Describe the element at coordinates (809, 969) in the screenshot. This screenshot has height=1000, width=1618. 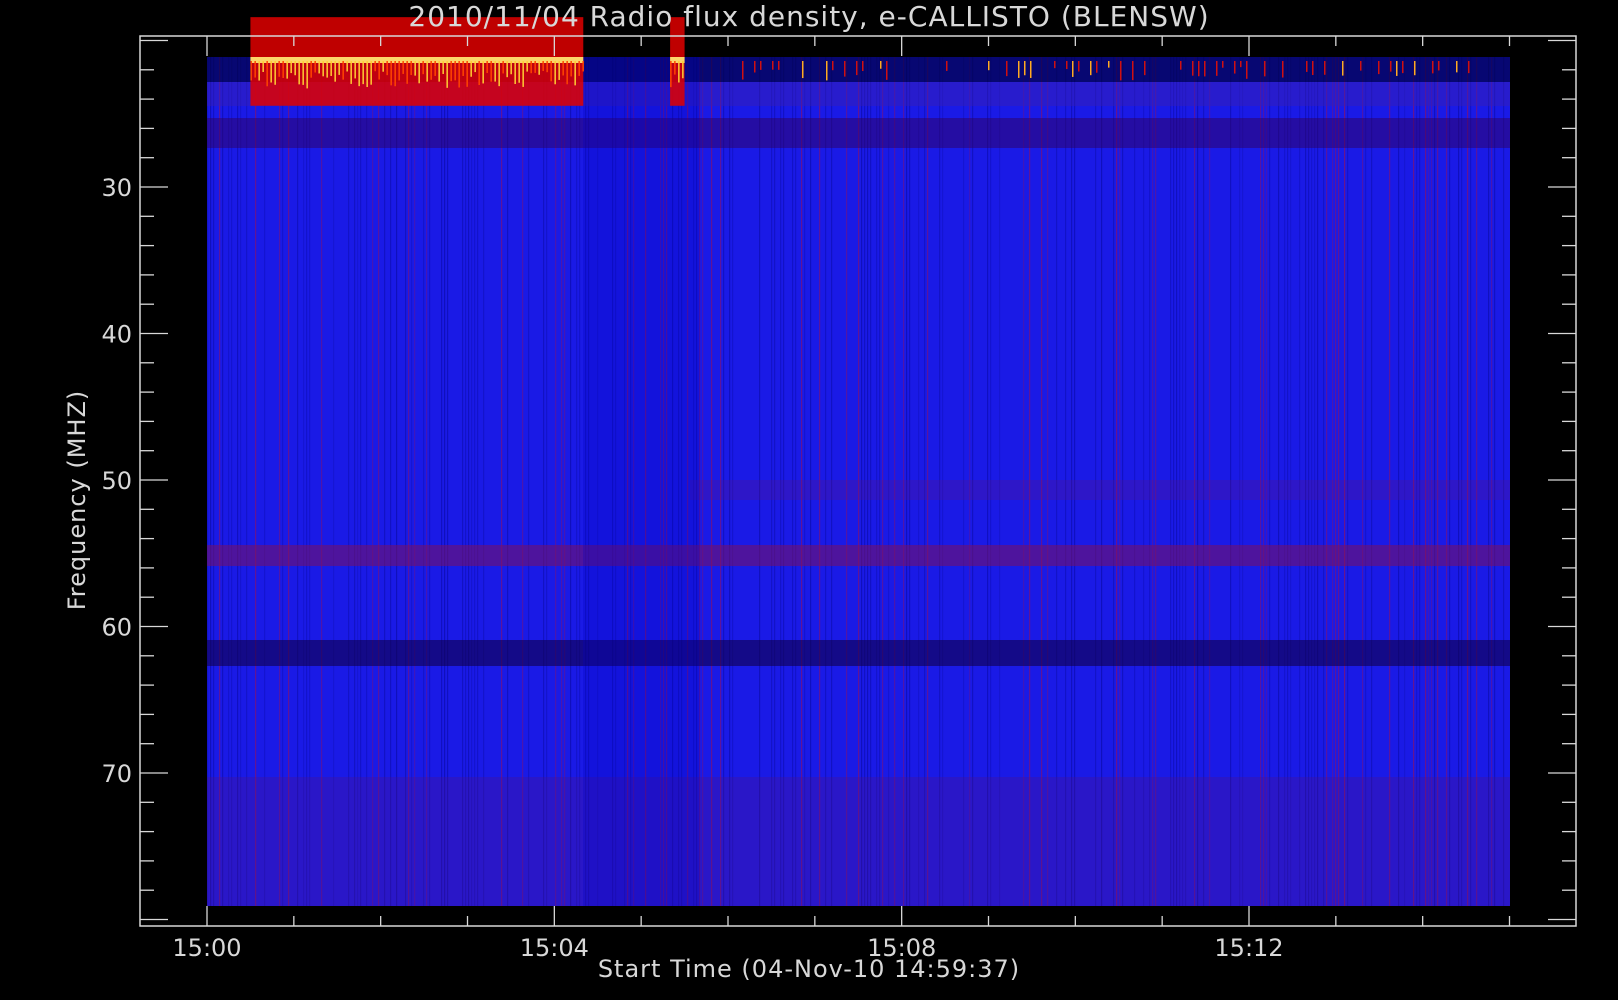
I see `x-axis-label: Start Time (04-Nov-10 14:59:37)` at that location.